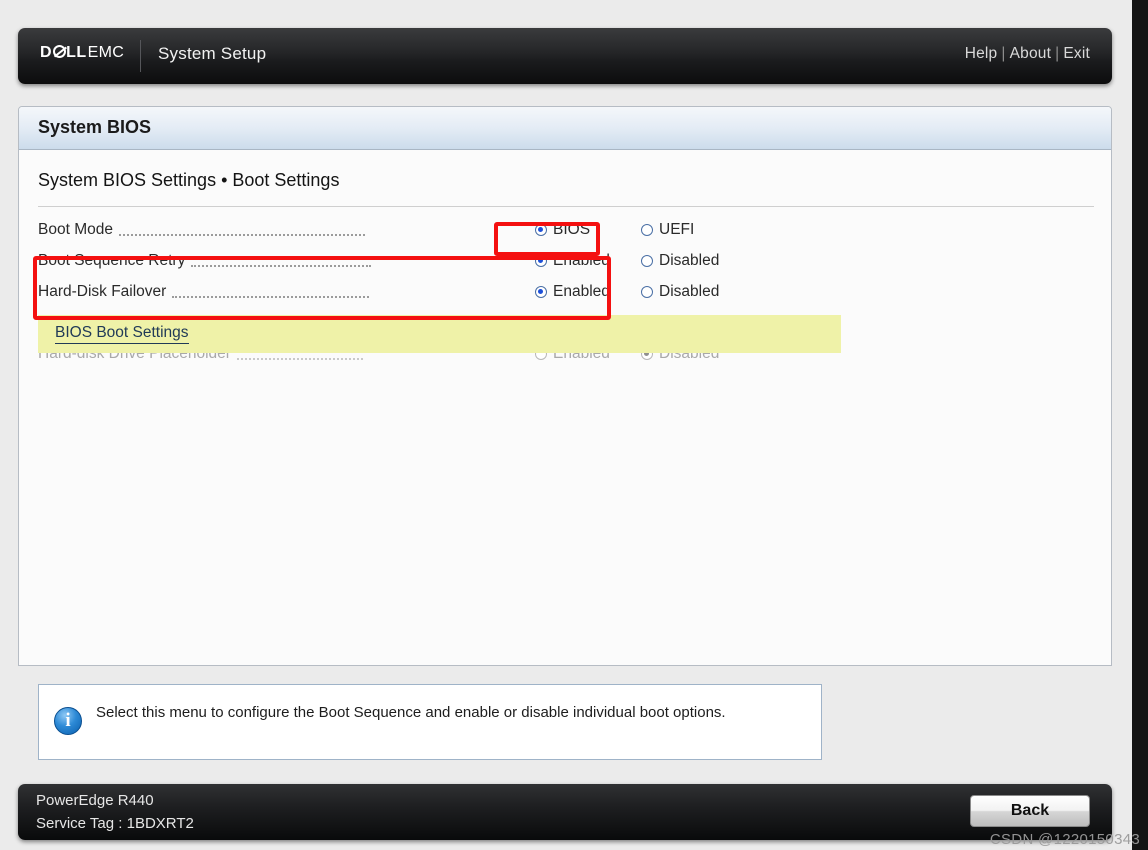 This screenshot has height=850, width=1148. What do you see at coordinates (981, 53) in the screenshot?
I see `help-link: Help` at bounding box center [981, 53].